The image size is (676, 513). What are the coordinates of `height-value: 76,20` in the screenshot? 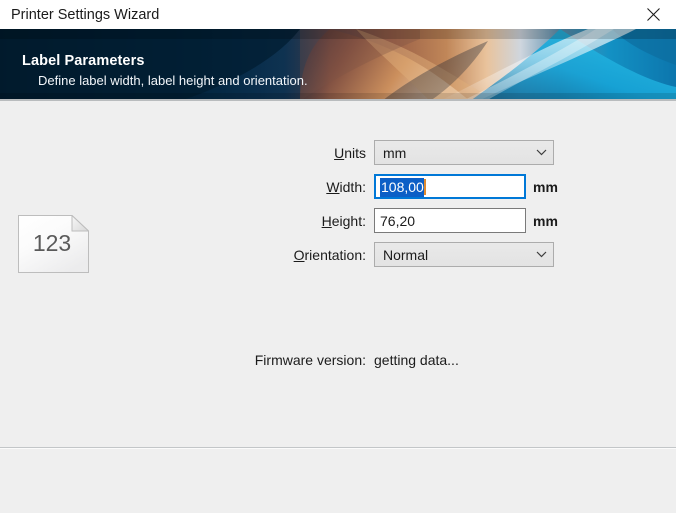 It's located at (398, 220).